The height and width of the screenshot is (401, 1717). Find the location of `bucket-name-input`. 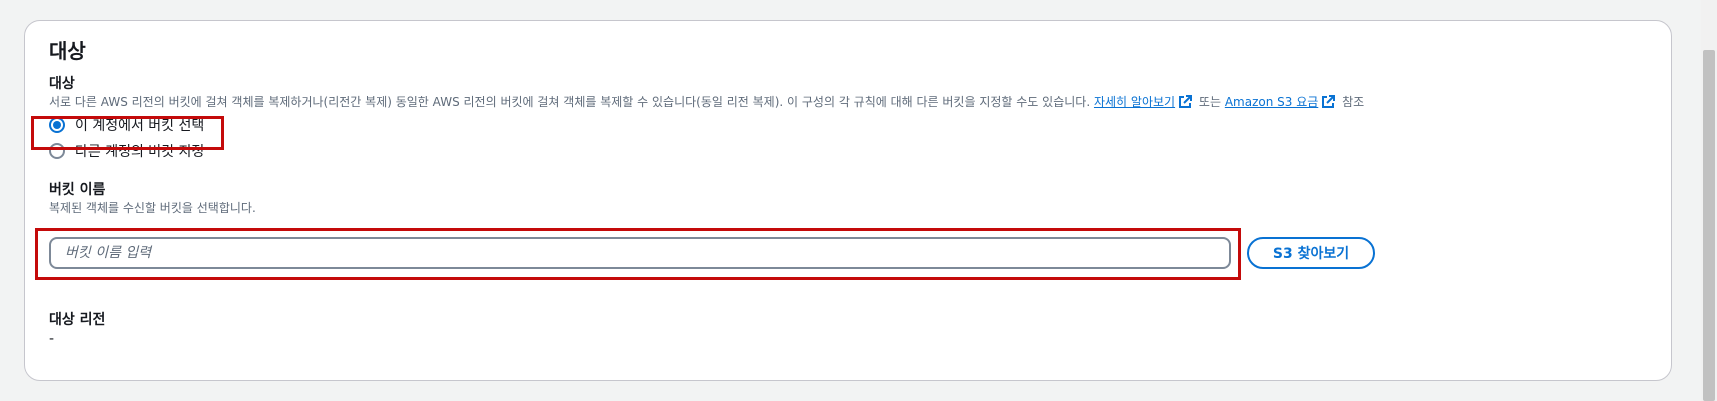

bucket-name-input is located at coordinates (640, 253).